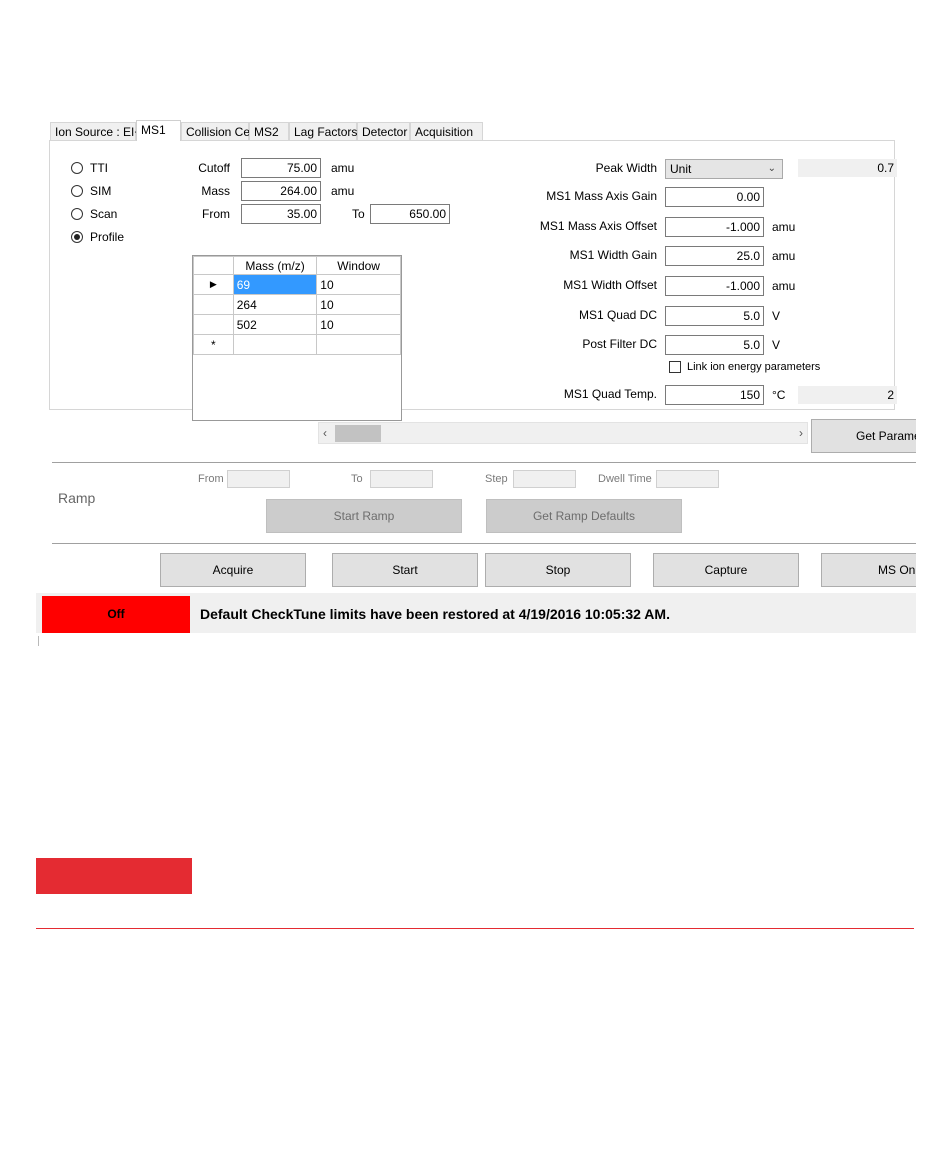 The width and height of the screenshot is (950, 1165). I want to click on mass-input: 264.00, so click(281, 191).